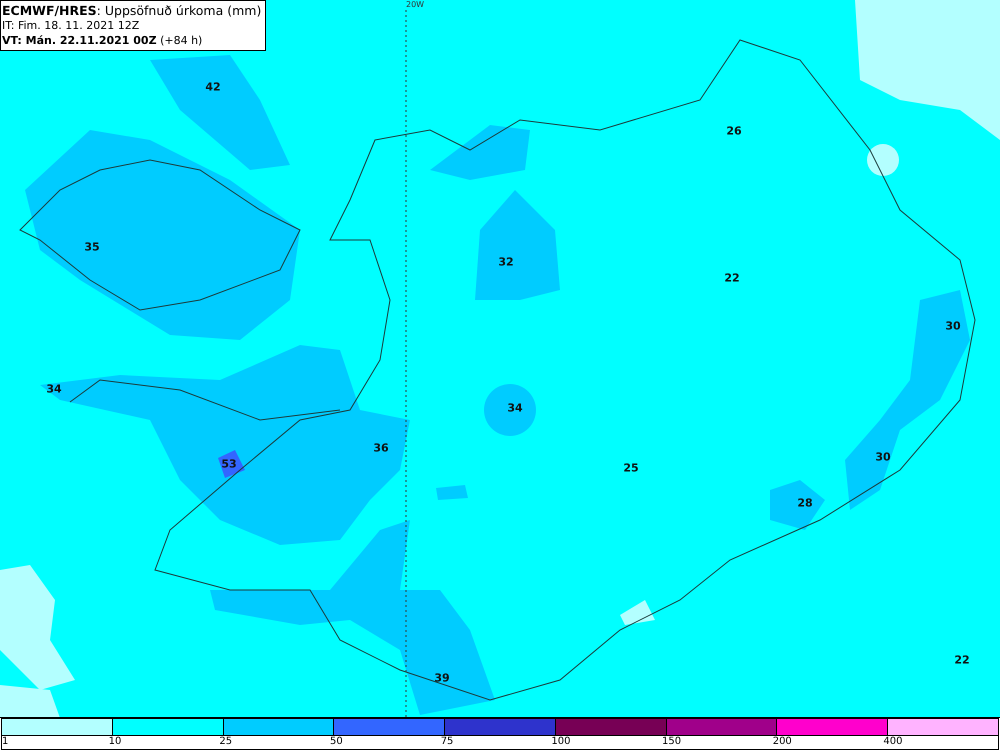  What do you see at coordinates (442, 678) in the screenshot?
I see `precipitation-value: 39` at bounding box center [442, 678].